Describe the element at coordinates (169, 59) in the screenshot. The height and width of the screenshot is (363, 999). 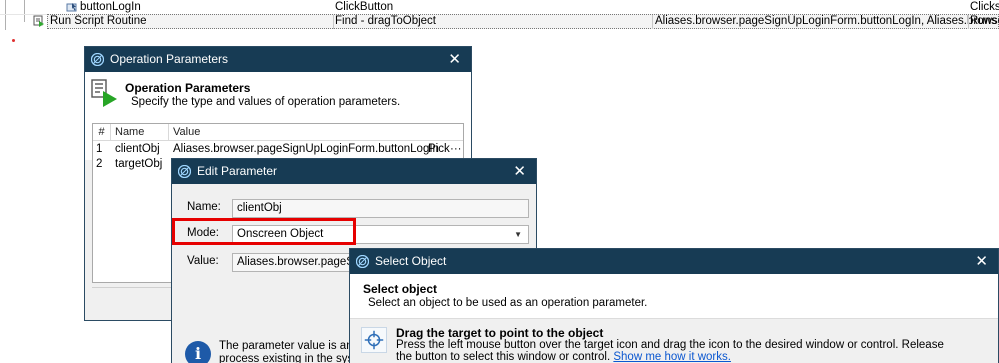
I see `dialog-title: Operation Parameters` at that location.